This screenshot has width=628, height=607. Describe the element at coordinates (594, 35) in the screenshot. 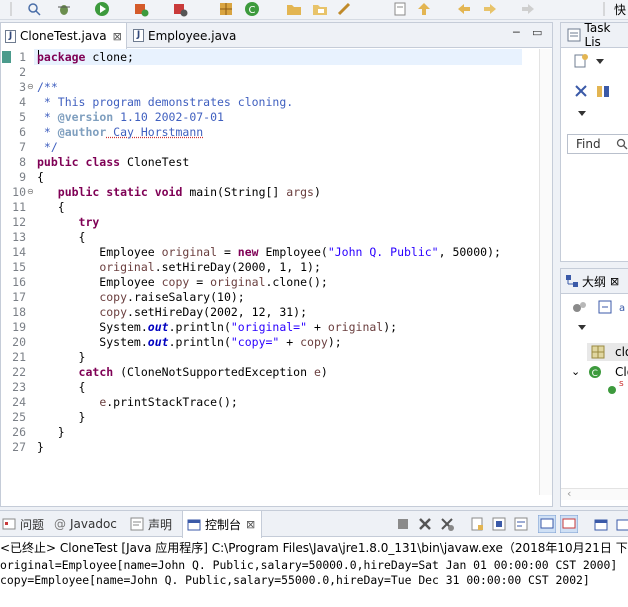

I see `task-list-header: Task Lis` at that location.